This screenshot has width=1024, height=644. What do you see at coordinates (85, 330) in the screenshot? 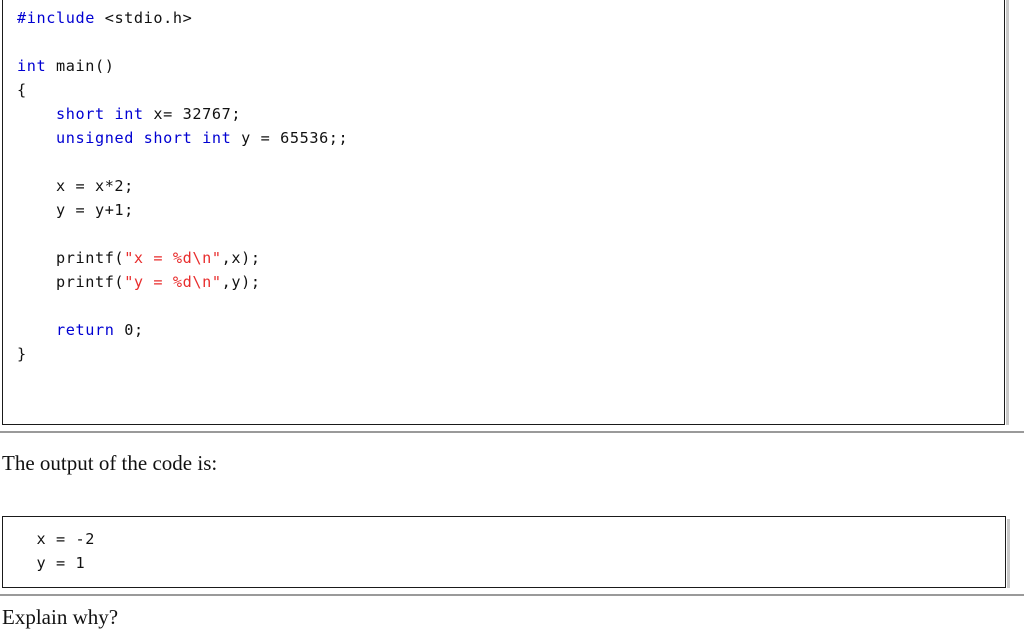
I see `code-token-kw: return` at bounding box center [85, 330].